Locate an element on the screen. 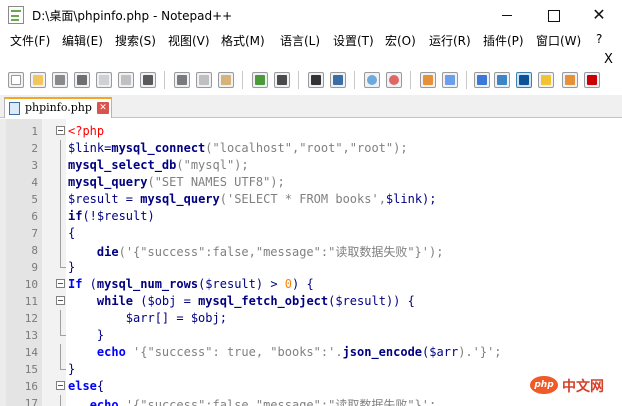 Image resolution: width=622 pixels, height=406 pixels. php-cn-watermark: php 中文网 is located at coordinates (574, 386).